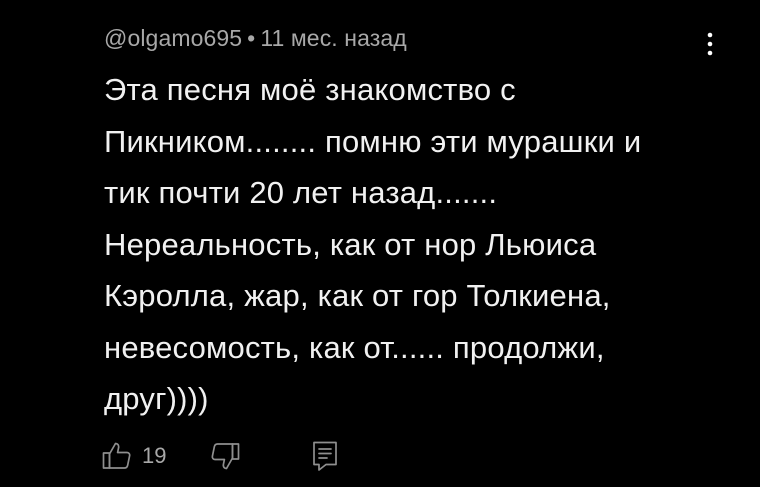  Describe the element at coordinates (354, 347) in the screenshot. I see `comment-text-line: невесомость, как от...... продолжи,` at that location.